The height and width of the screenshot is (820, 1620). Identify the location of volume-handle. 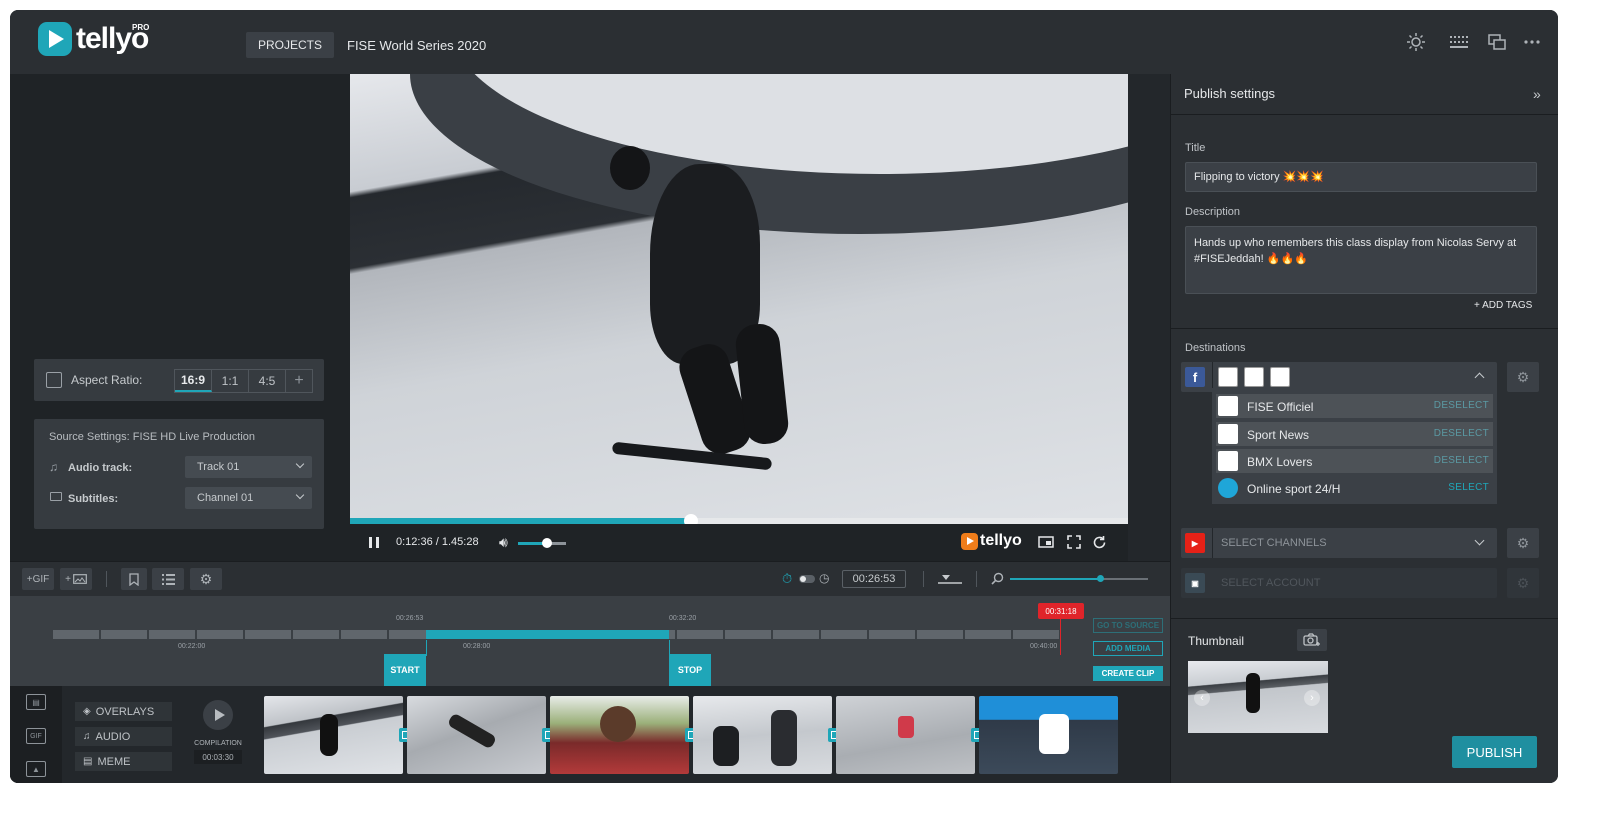
(547, 543).